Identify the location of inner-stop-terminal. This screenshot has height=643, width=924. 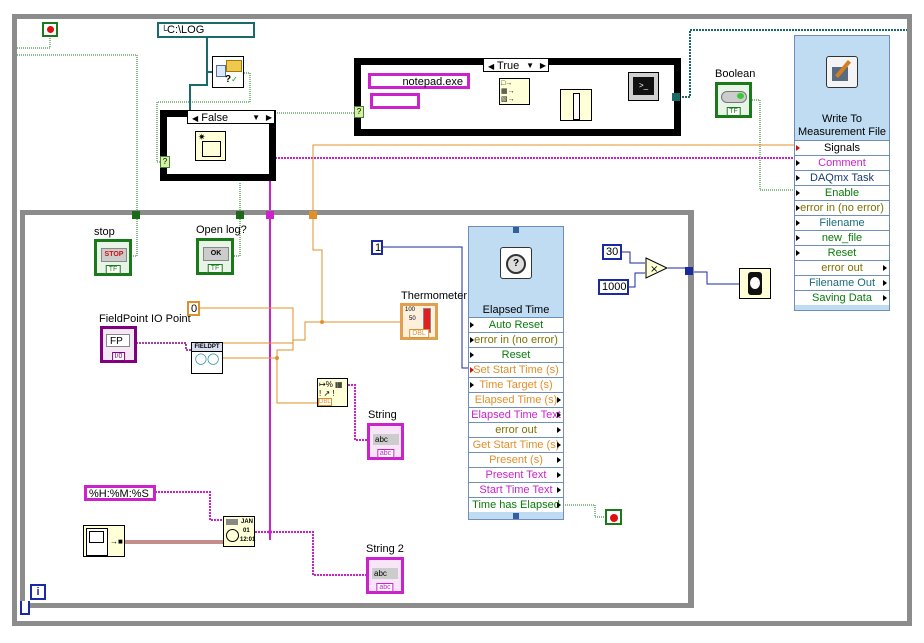
(613, 517).